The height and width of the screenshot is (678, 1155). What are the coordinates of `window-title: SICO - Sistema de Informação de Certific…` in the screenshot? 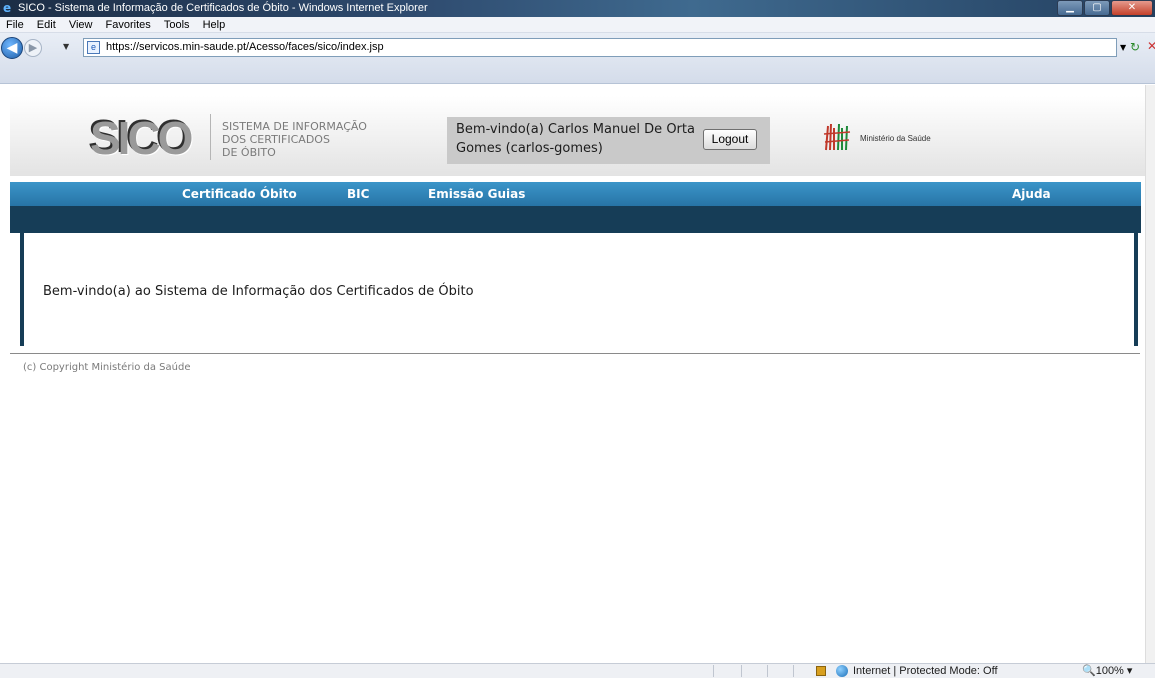 It's located at (223, 8).